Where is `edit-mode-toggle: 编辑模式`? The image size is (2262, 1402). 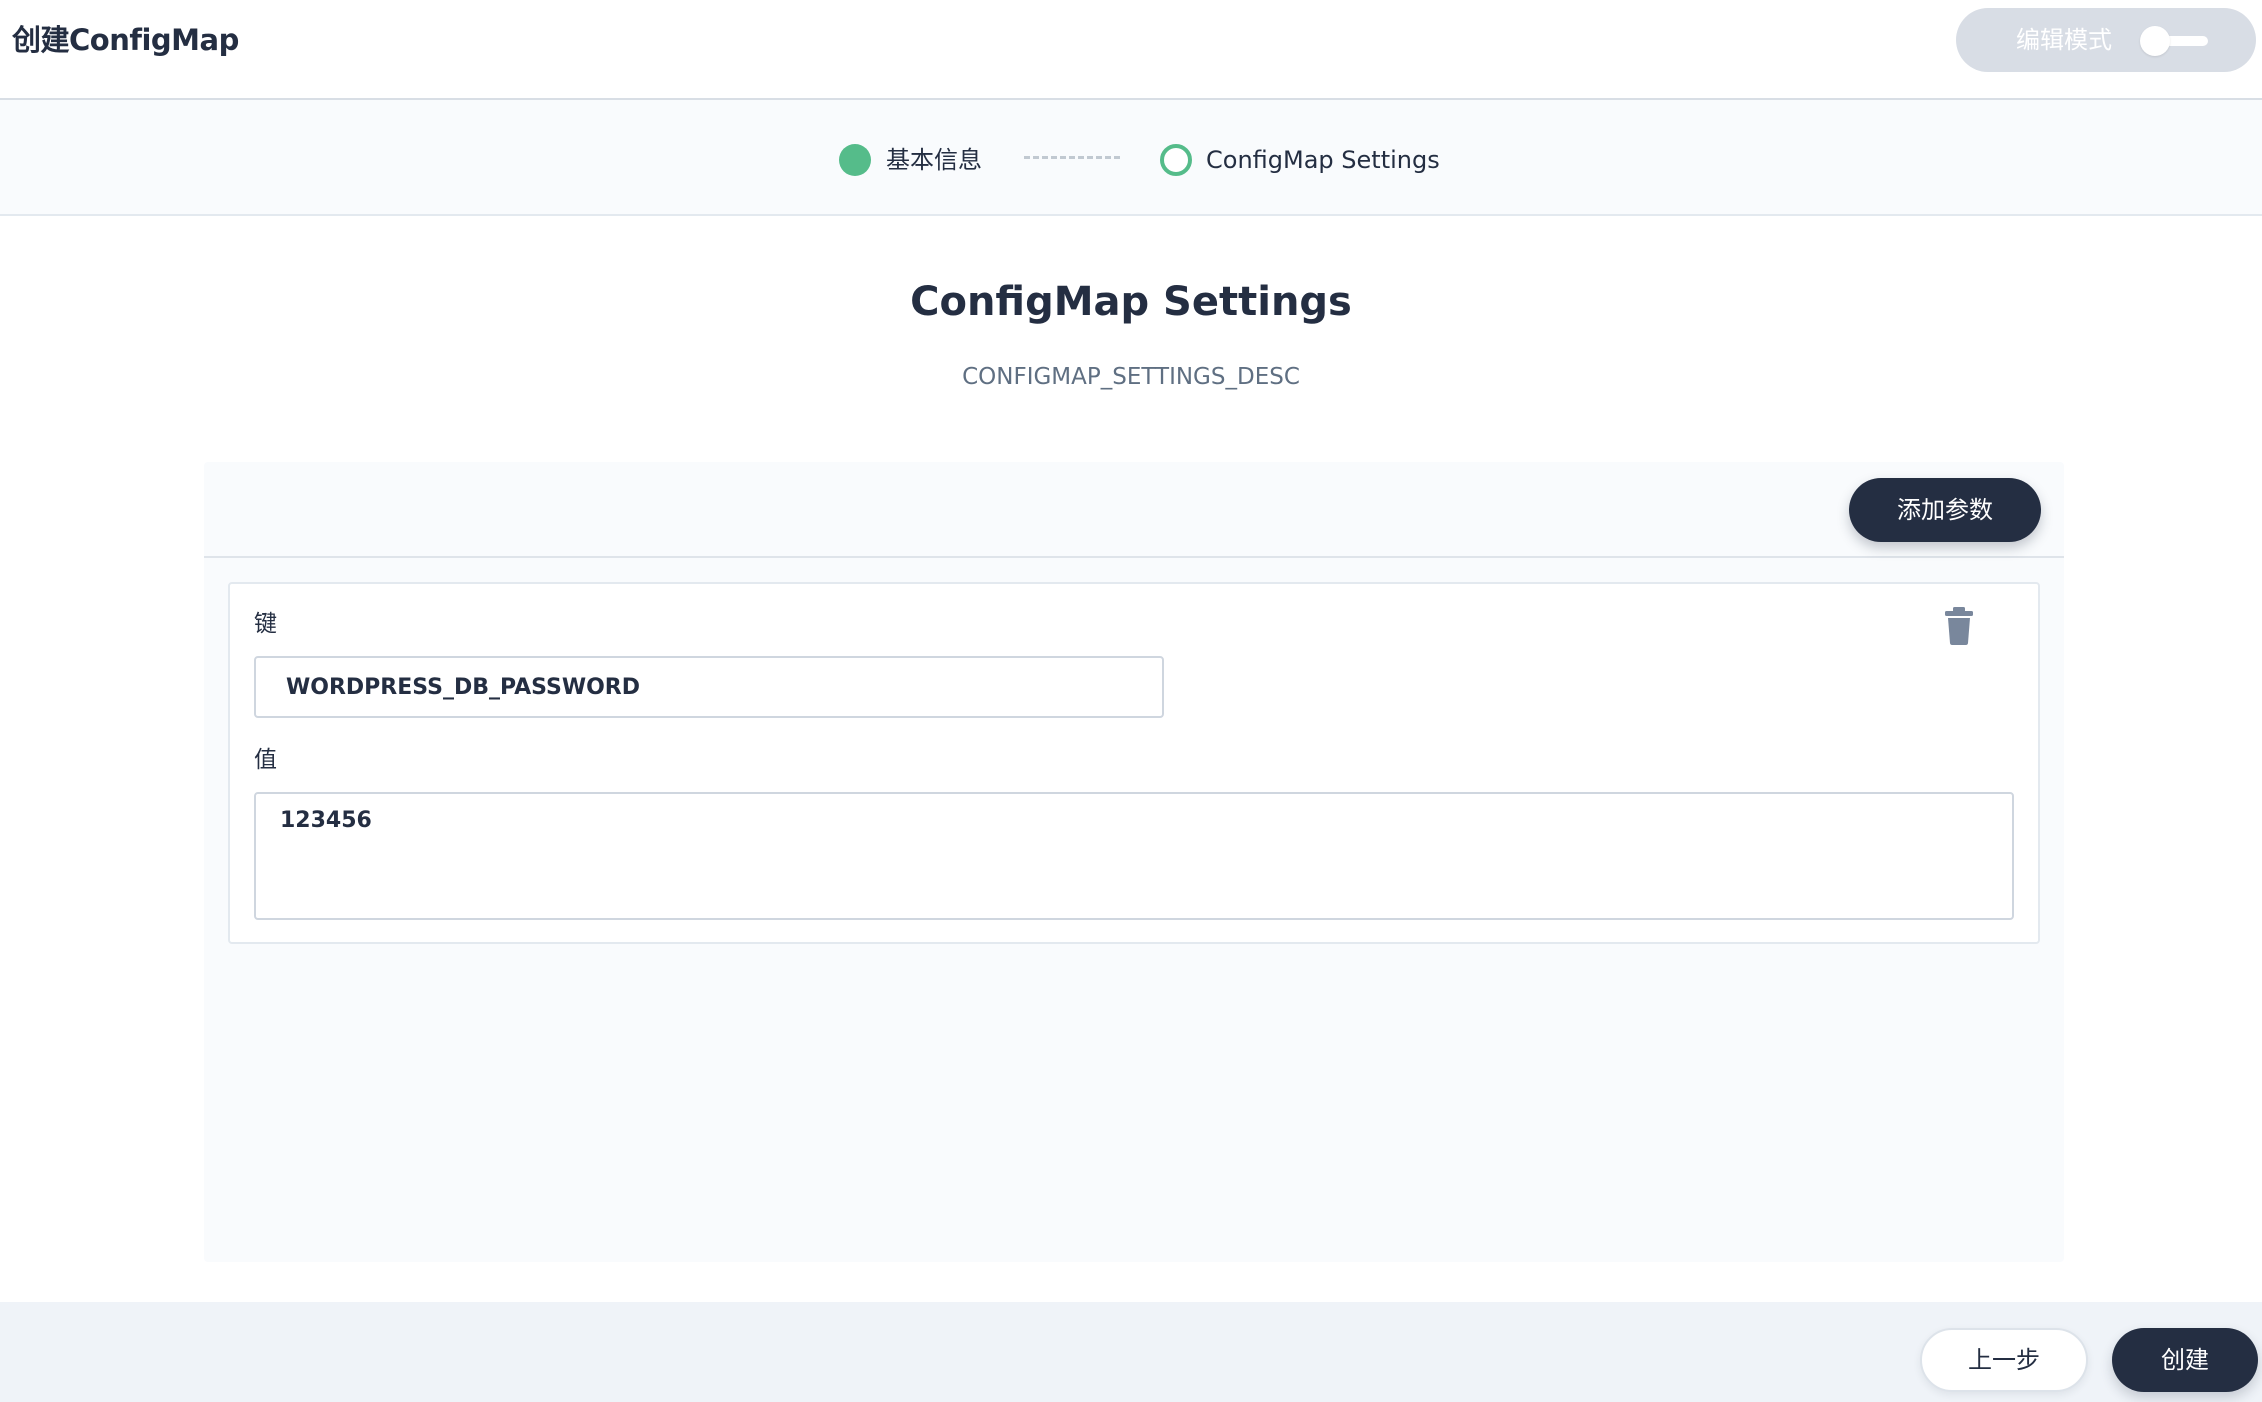 edit-mode-toggle: 编辑模式 is located at coordinates (2106, 40).